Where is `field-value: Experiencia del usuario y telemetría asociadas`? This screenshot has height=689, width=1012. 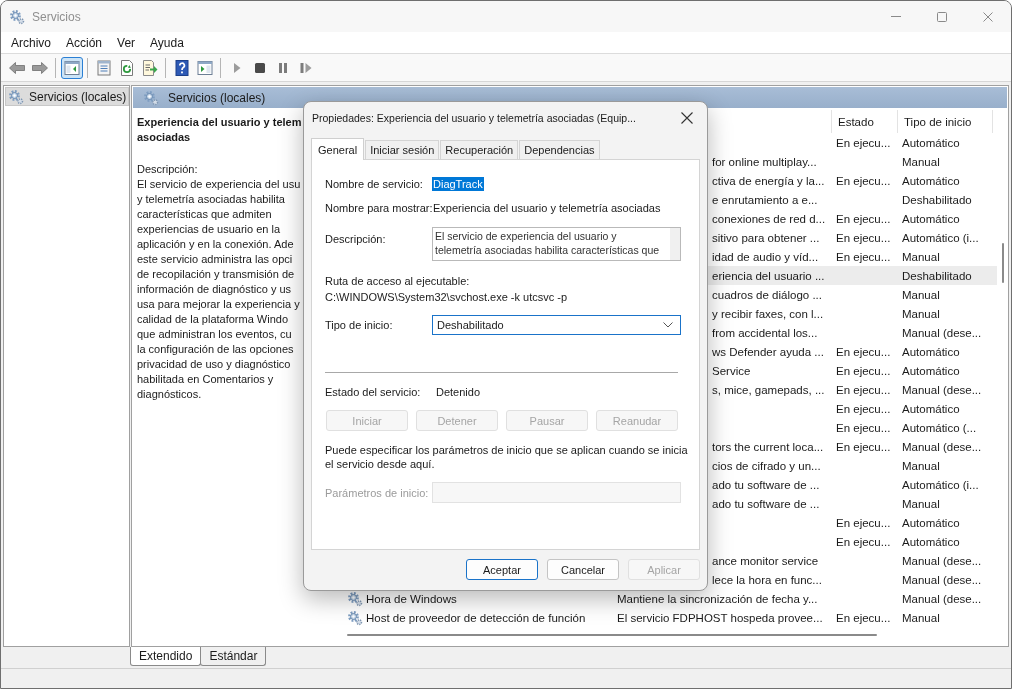
field-value: Experiencia del usuario y telemetría asociadas is located at coordinates (547, 208).